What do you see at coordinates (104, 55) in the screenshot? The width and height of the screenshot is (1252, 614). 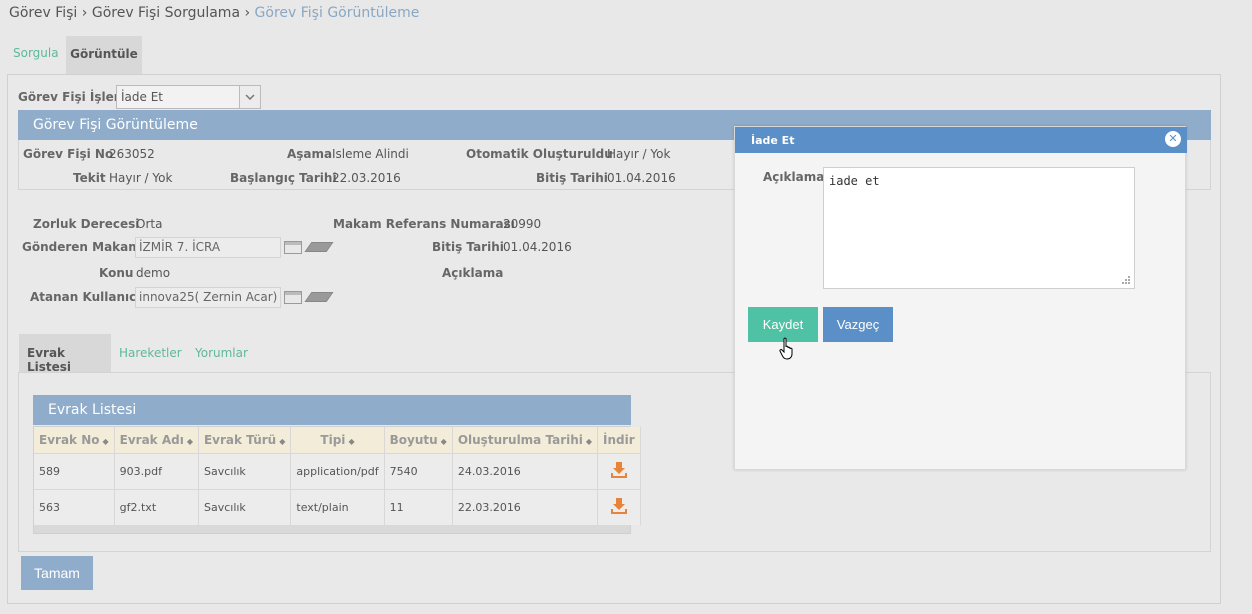 I see `tab-goruntule: Görüntüle` at bounding box center [104, 55].